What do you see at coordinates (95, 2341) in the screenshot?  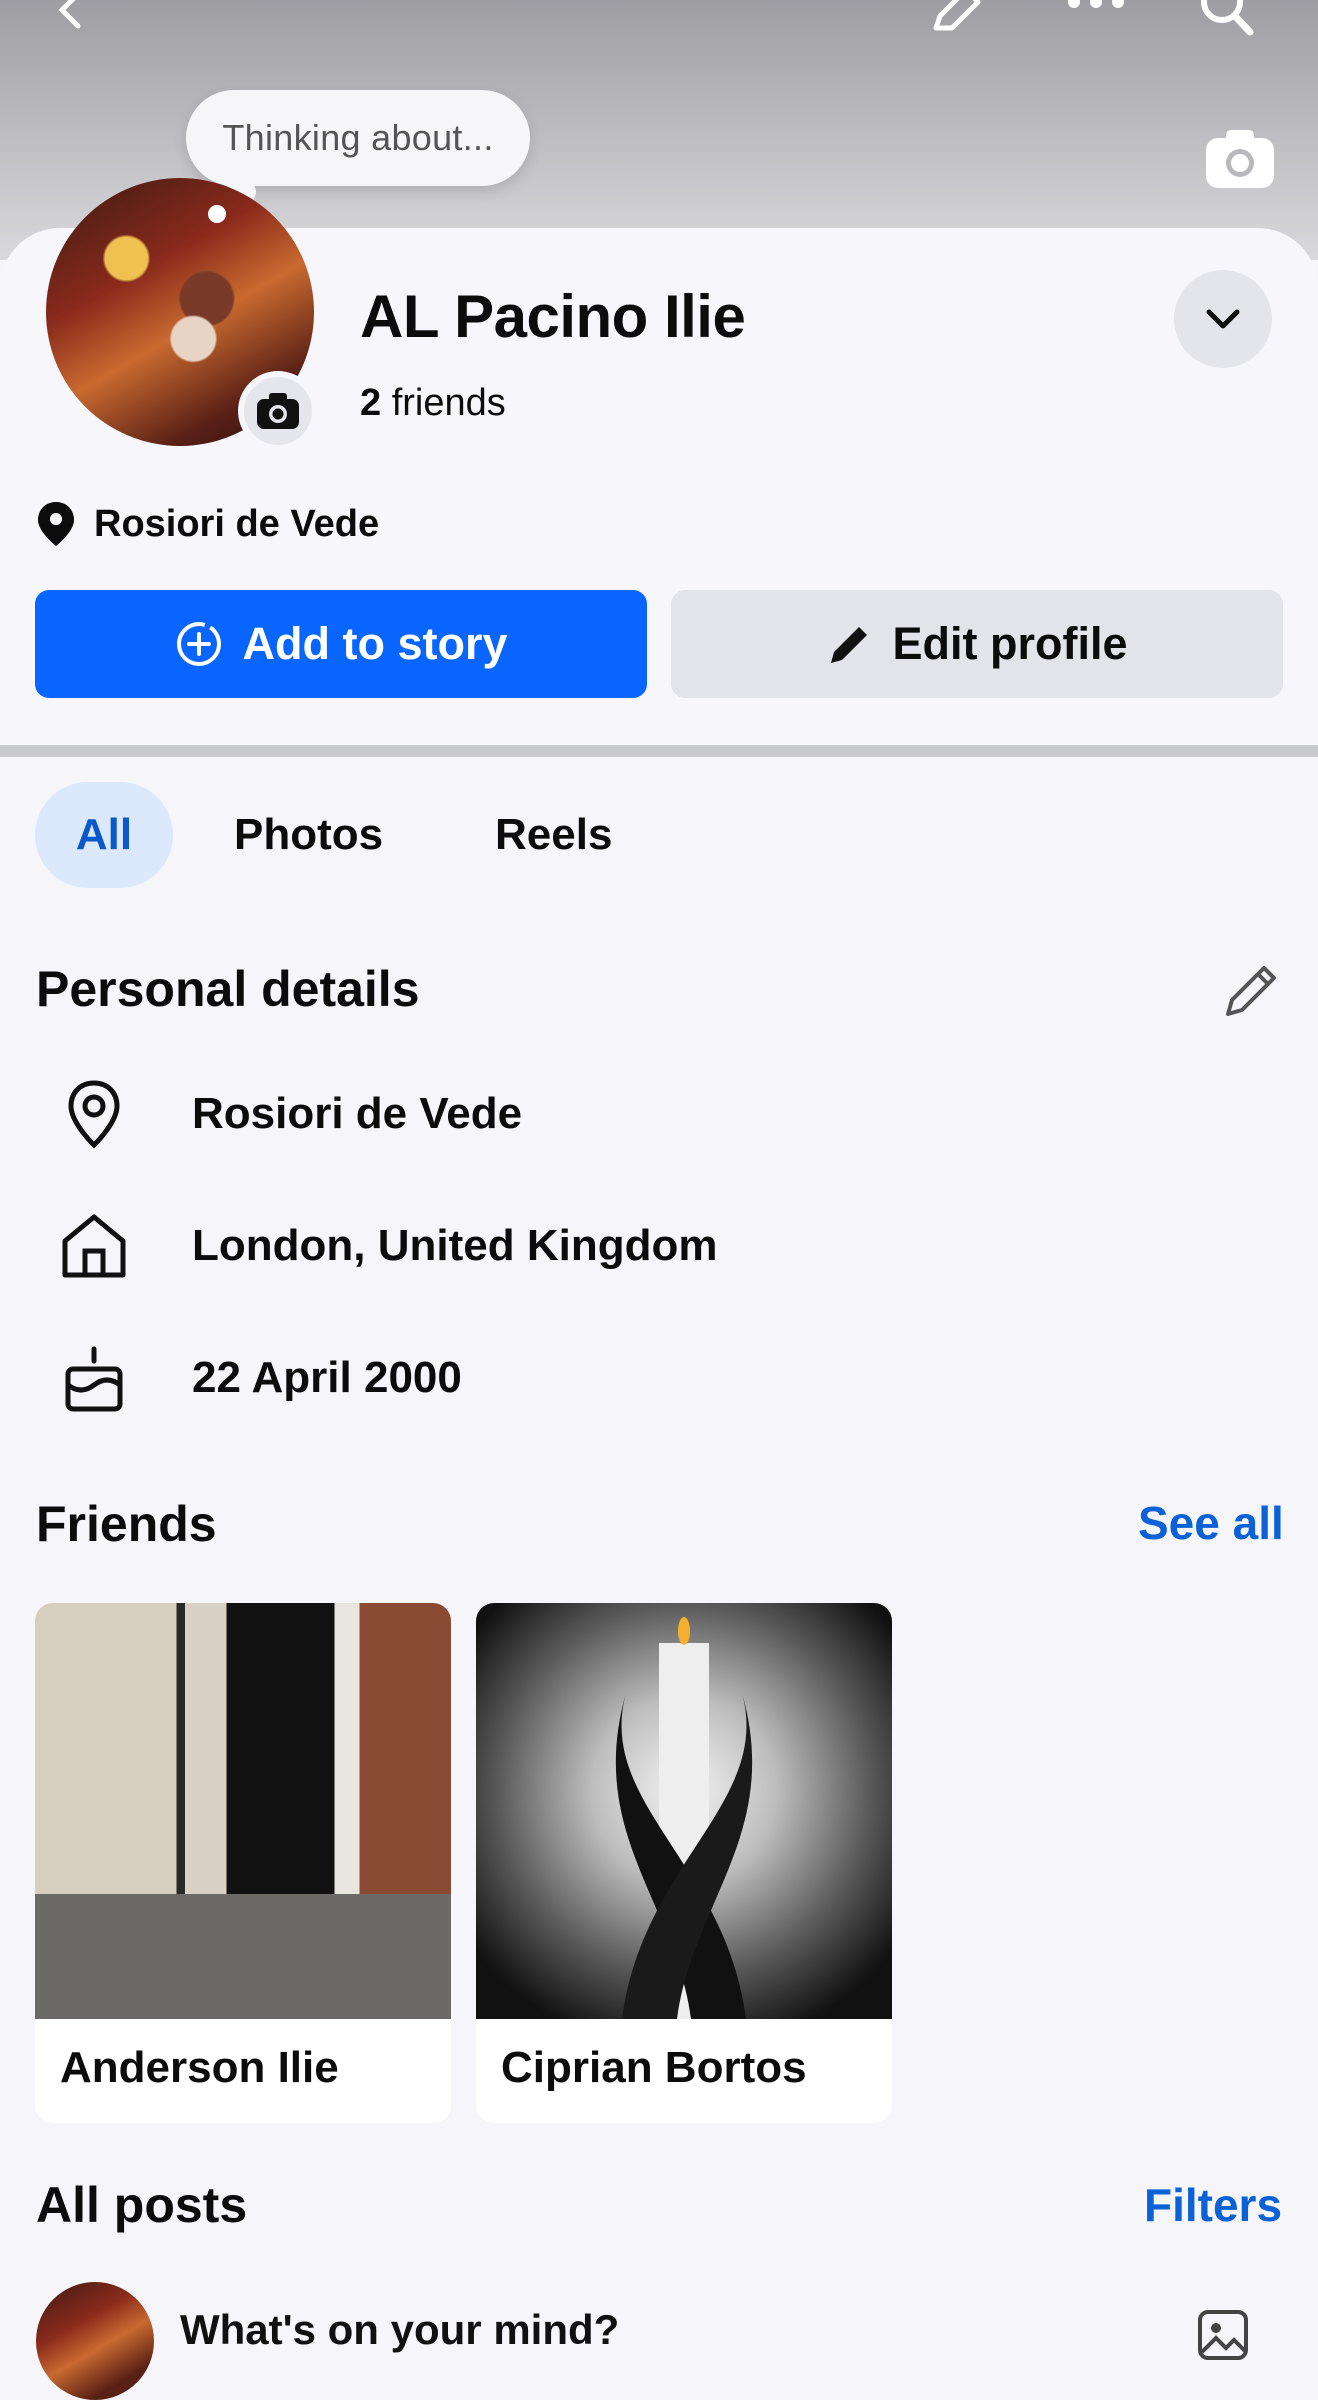 I see `composer-avatar` at bounding box center [95, 2341].